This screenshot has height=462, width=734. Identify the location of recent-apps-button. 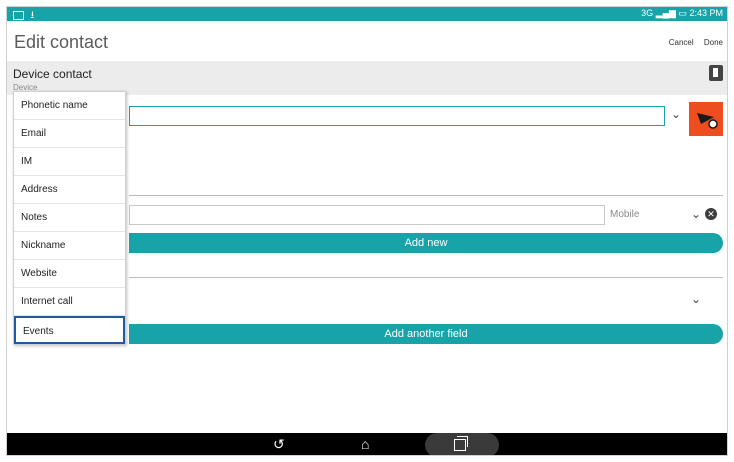
(462, 444).